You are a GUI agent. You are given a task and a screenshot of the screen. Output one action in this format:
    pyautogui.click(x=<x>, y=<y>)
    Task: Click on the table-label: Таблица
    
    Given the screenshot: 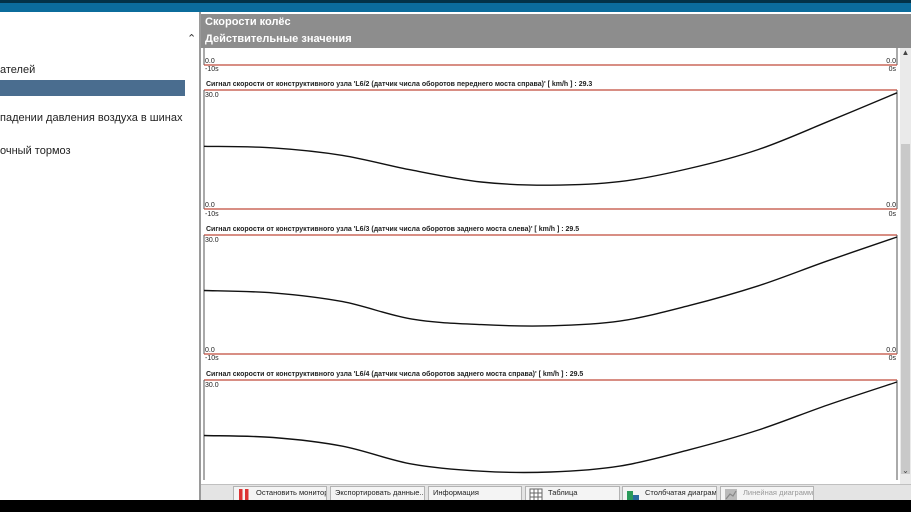 What is the action you would take?
    pyautogui.click(x=563, y=492)
    